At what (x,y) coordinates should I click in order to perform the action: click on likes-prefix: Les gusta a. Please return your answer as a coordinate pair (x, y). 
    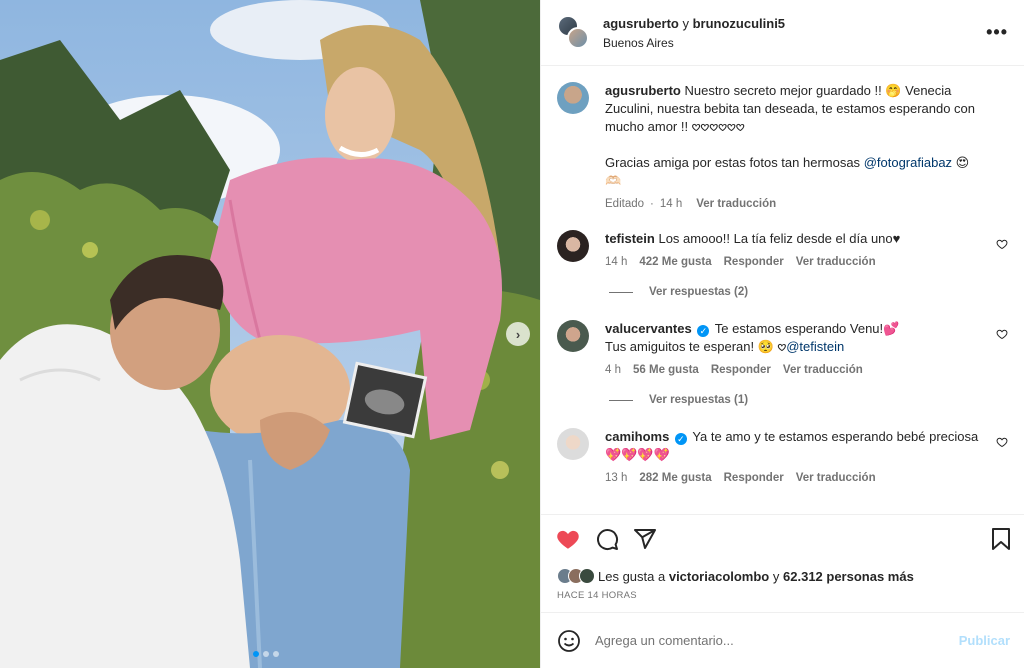
    Looking at the image, I should click on (632, 576).